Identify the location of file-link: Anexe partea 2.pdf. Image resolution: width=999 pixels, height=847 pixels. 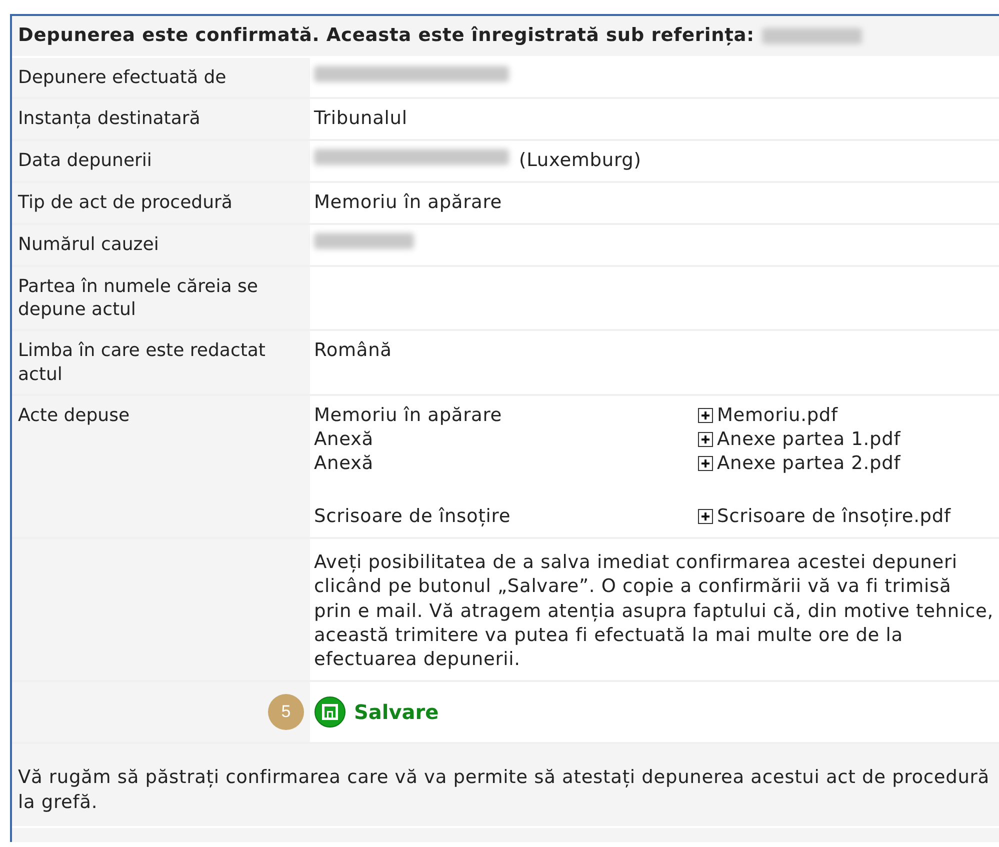
(824, 464).